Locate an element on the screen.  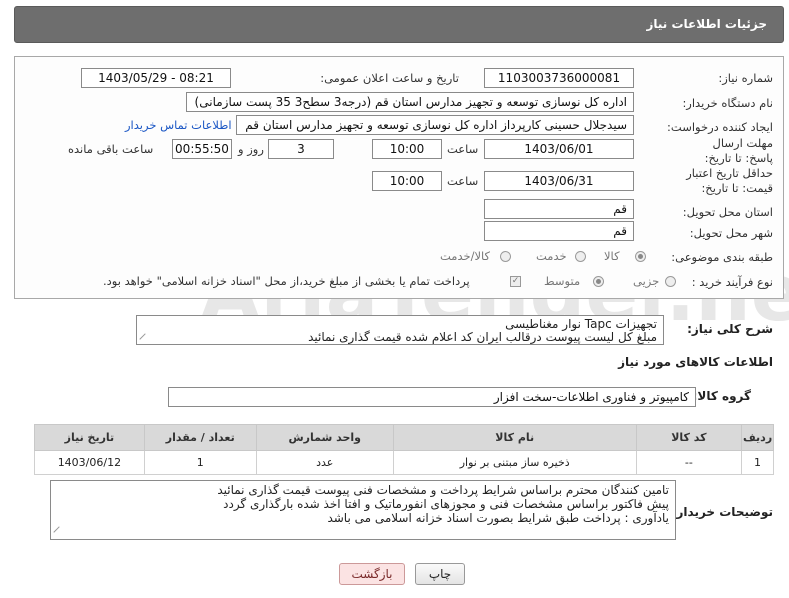
col-qty: تعداد / مقدار is located at coordinates (200, 437).